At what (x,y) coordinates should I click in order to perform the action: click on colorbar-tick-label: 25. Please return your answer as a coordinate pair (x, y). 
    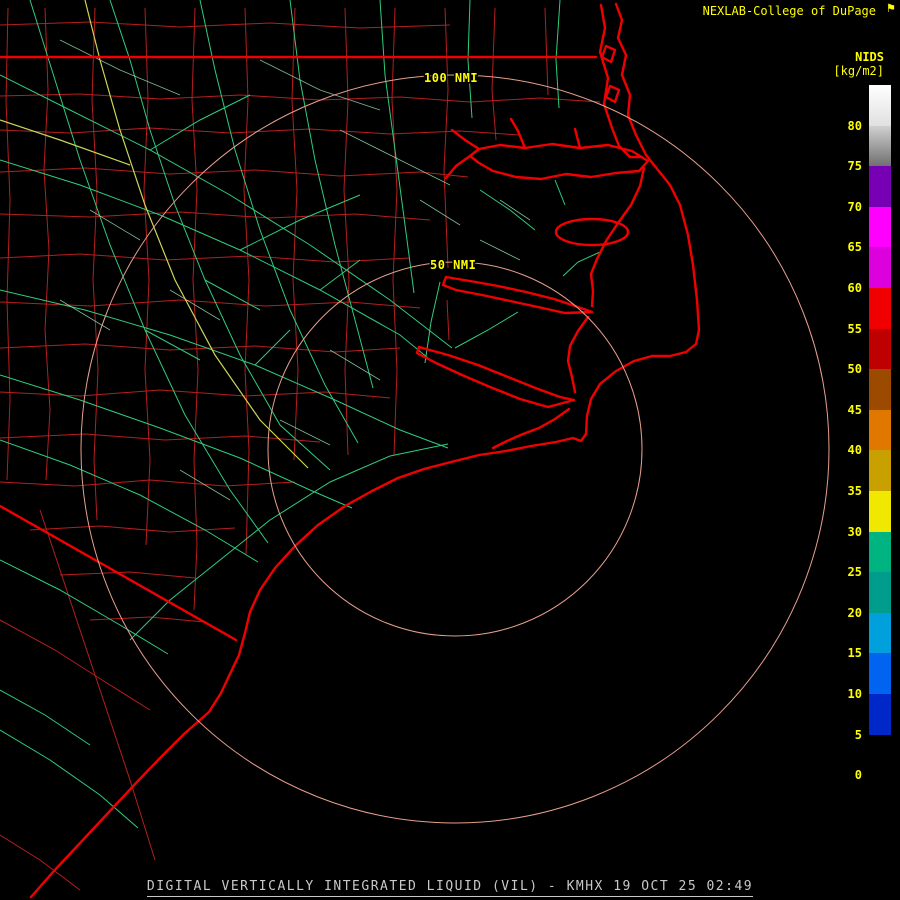
    Looking at the image, I should click on (854, 572).